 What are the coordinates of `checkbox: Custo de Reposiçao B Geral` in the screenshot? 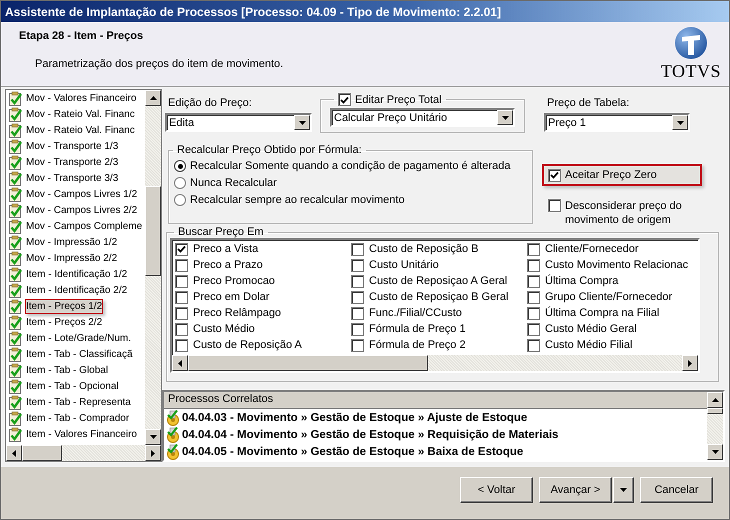 It's located at (439, 297).